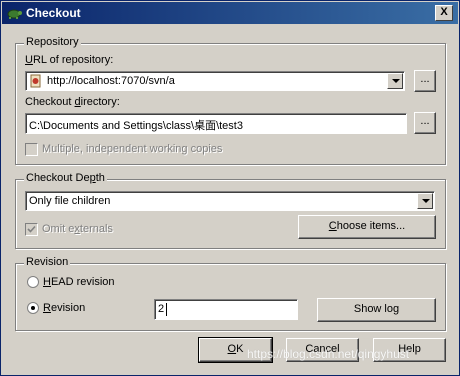 This screenshot has width=460, height=376. What do you see at coordinates (226, 309) in the screenshot?
I see `revision-input: 2` at bounding box center [226, 309].